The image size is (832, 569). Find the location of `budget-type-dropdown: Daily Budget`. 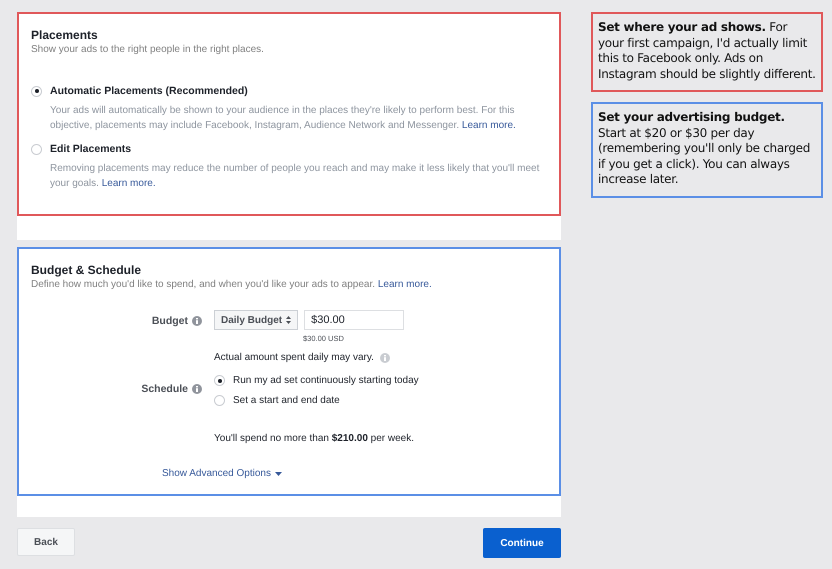

budget-type-dropdown: Daily Budget is located at coordinates (256, 320).